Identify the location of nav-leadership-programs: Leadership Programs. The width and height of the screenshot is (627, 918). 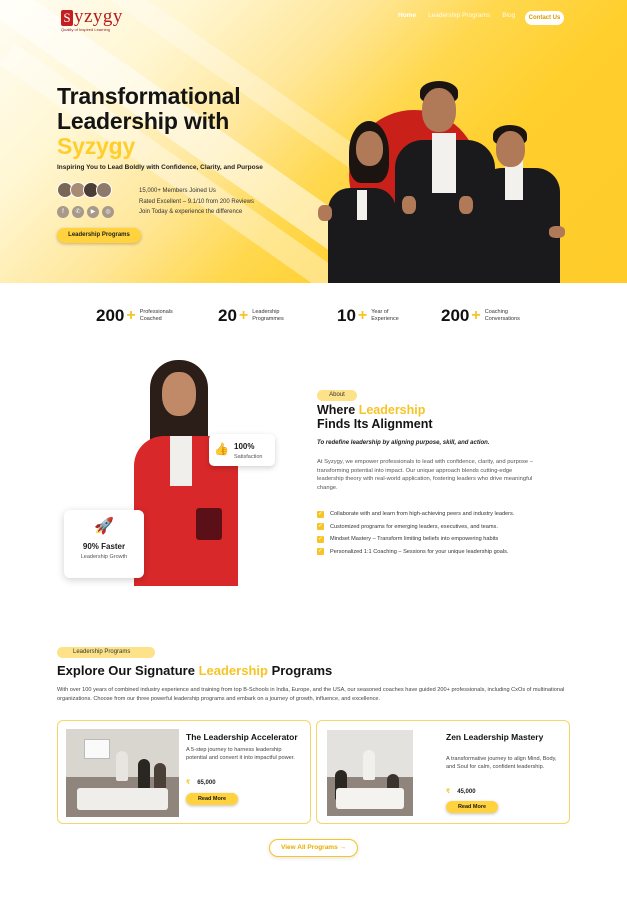
(459, 15).